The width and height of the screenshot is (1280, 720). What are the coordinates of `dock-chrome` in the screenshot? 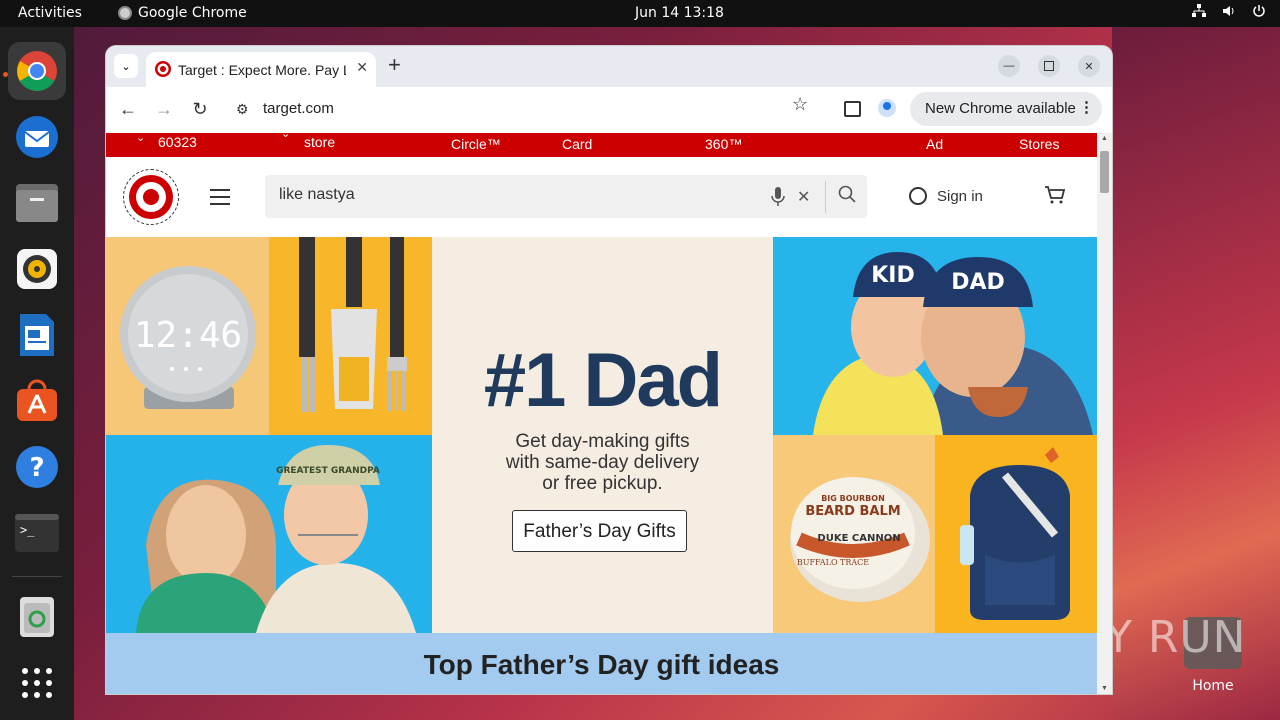 It's located at (37, 71).